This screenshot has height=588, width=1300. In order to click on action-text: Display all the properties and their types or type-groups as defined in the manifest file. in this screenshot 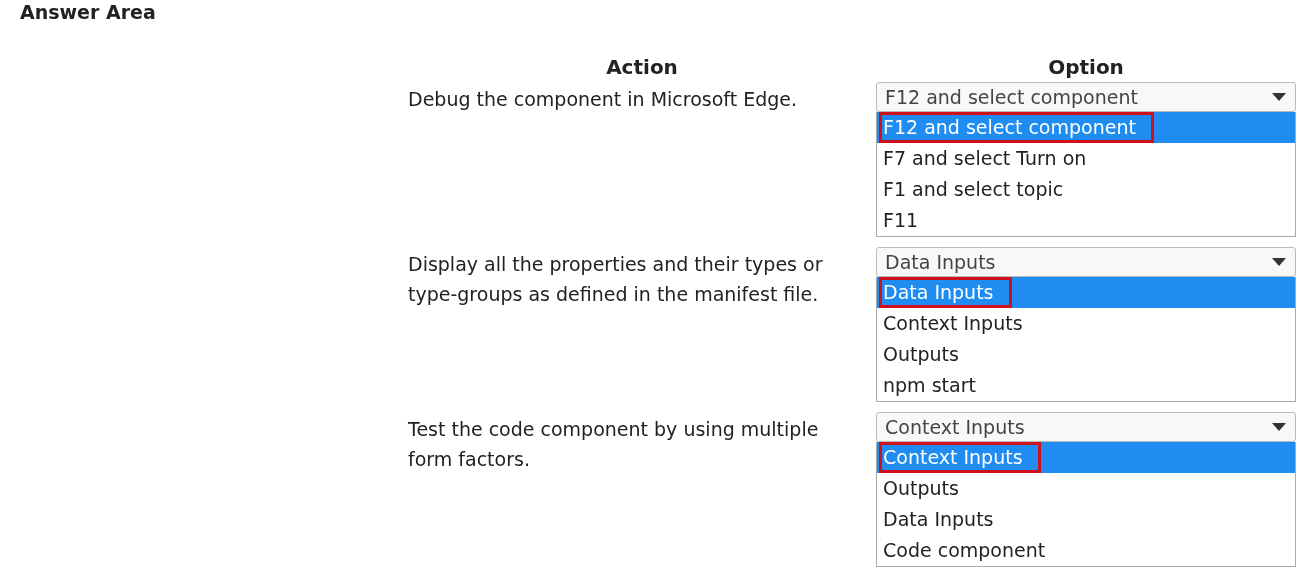, I will do `click(616, 279)`.